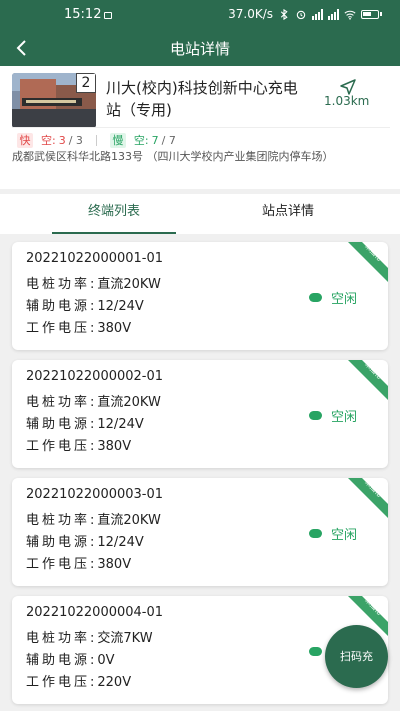  Describe the element at coordinates (200, 15) in the screenshot. I see `status-bar: 15:12 37.0K/s` at that location.